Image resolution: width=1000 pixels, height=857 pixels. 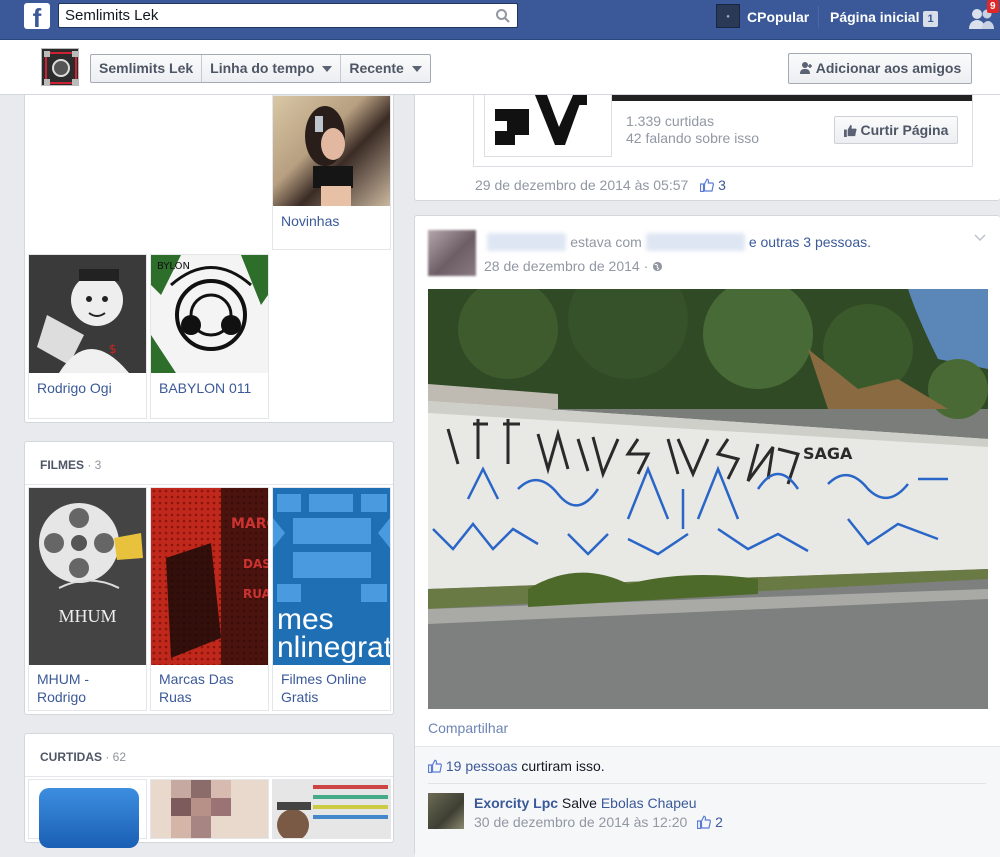 I want to click on post-like-count: 3, so click(x=722, y=185).